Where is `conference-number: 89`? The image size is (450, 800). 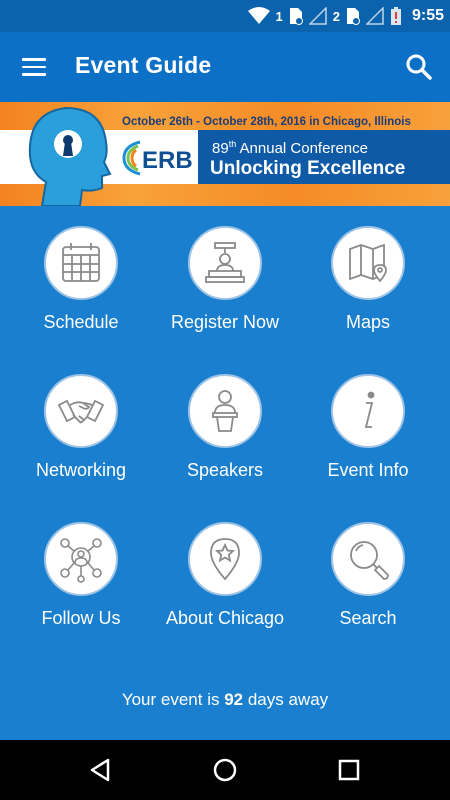
conference-number: 89 is located at coordinates (220, 148).